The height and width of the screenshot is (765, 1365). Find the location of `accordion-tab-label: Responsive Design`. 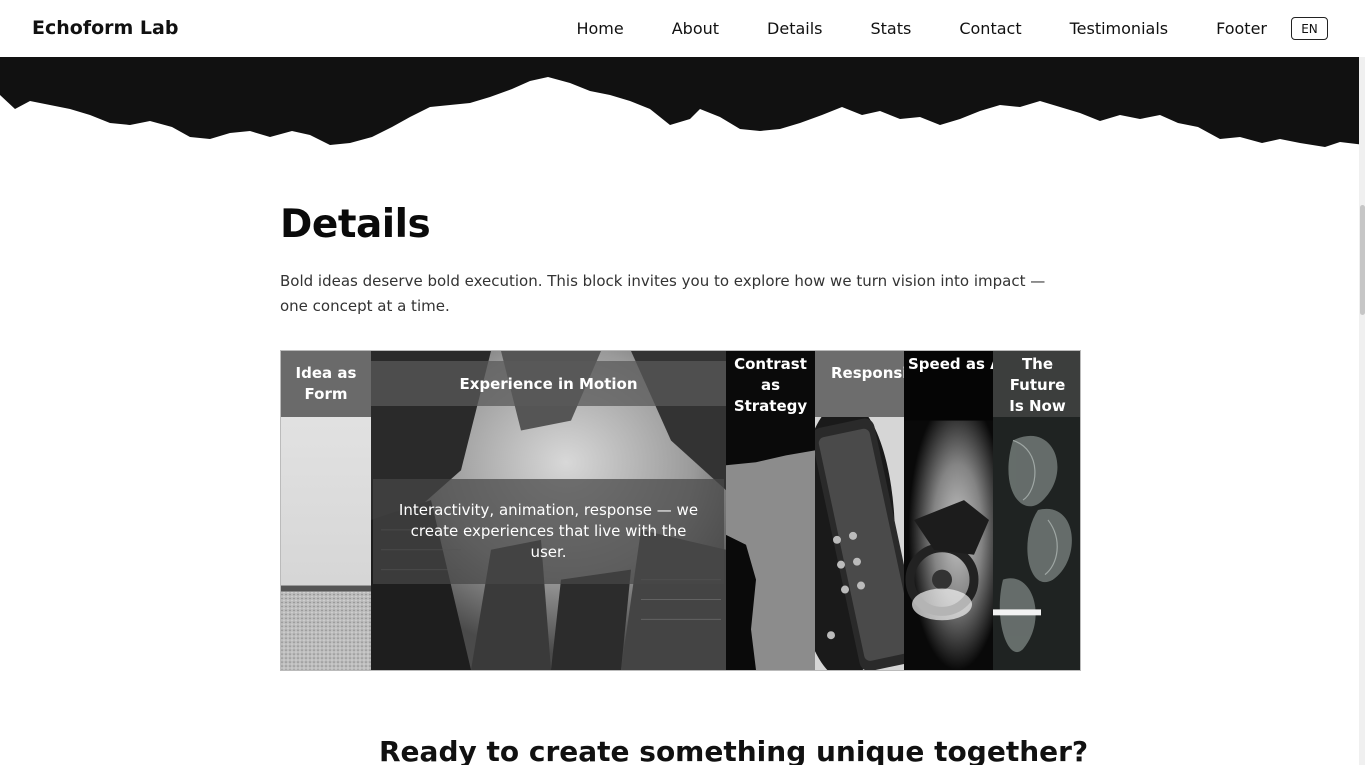

accordion-tab-label: Responsive Design is located at coordinates (859, 384).